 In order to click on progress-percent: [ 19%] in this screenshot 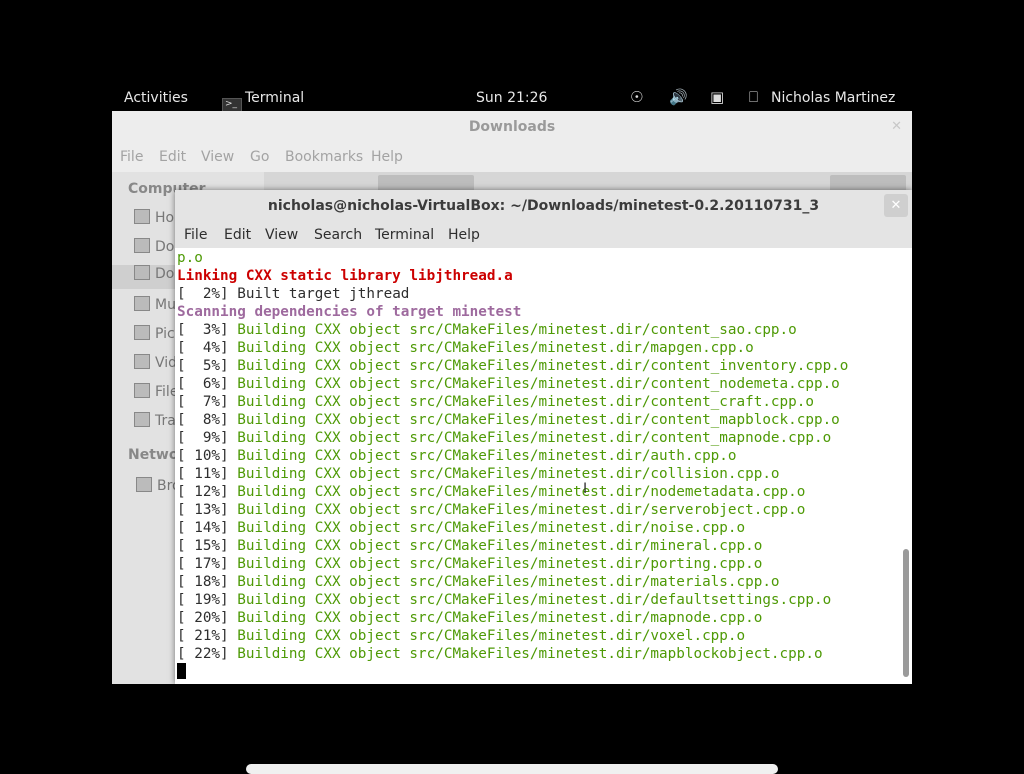, I will do `click(207, 600)`.